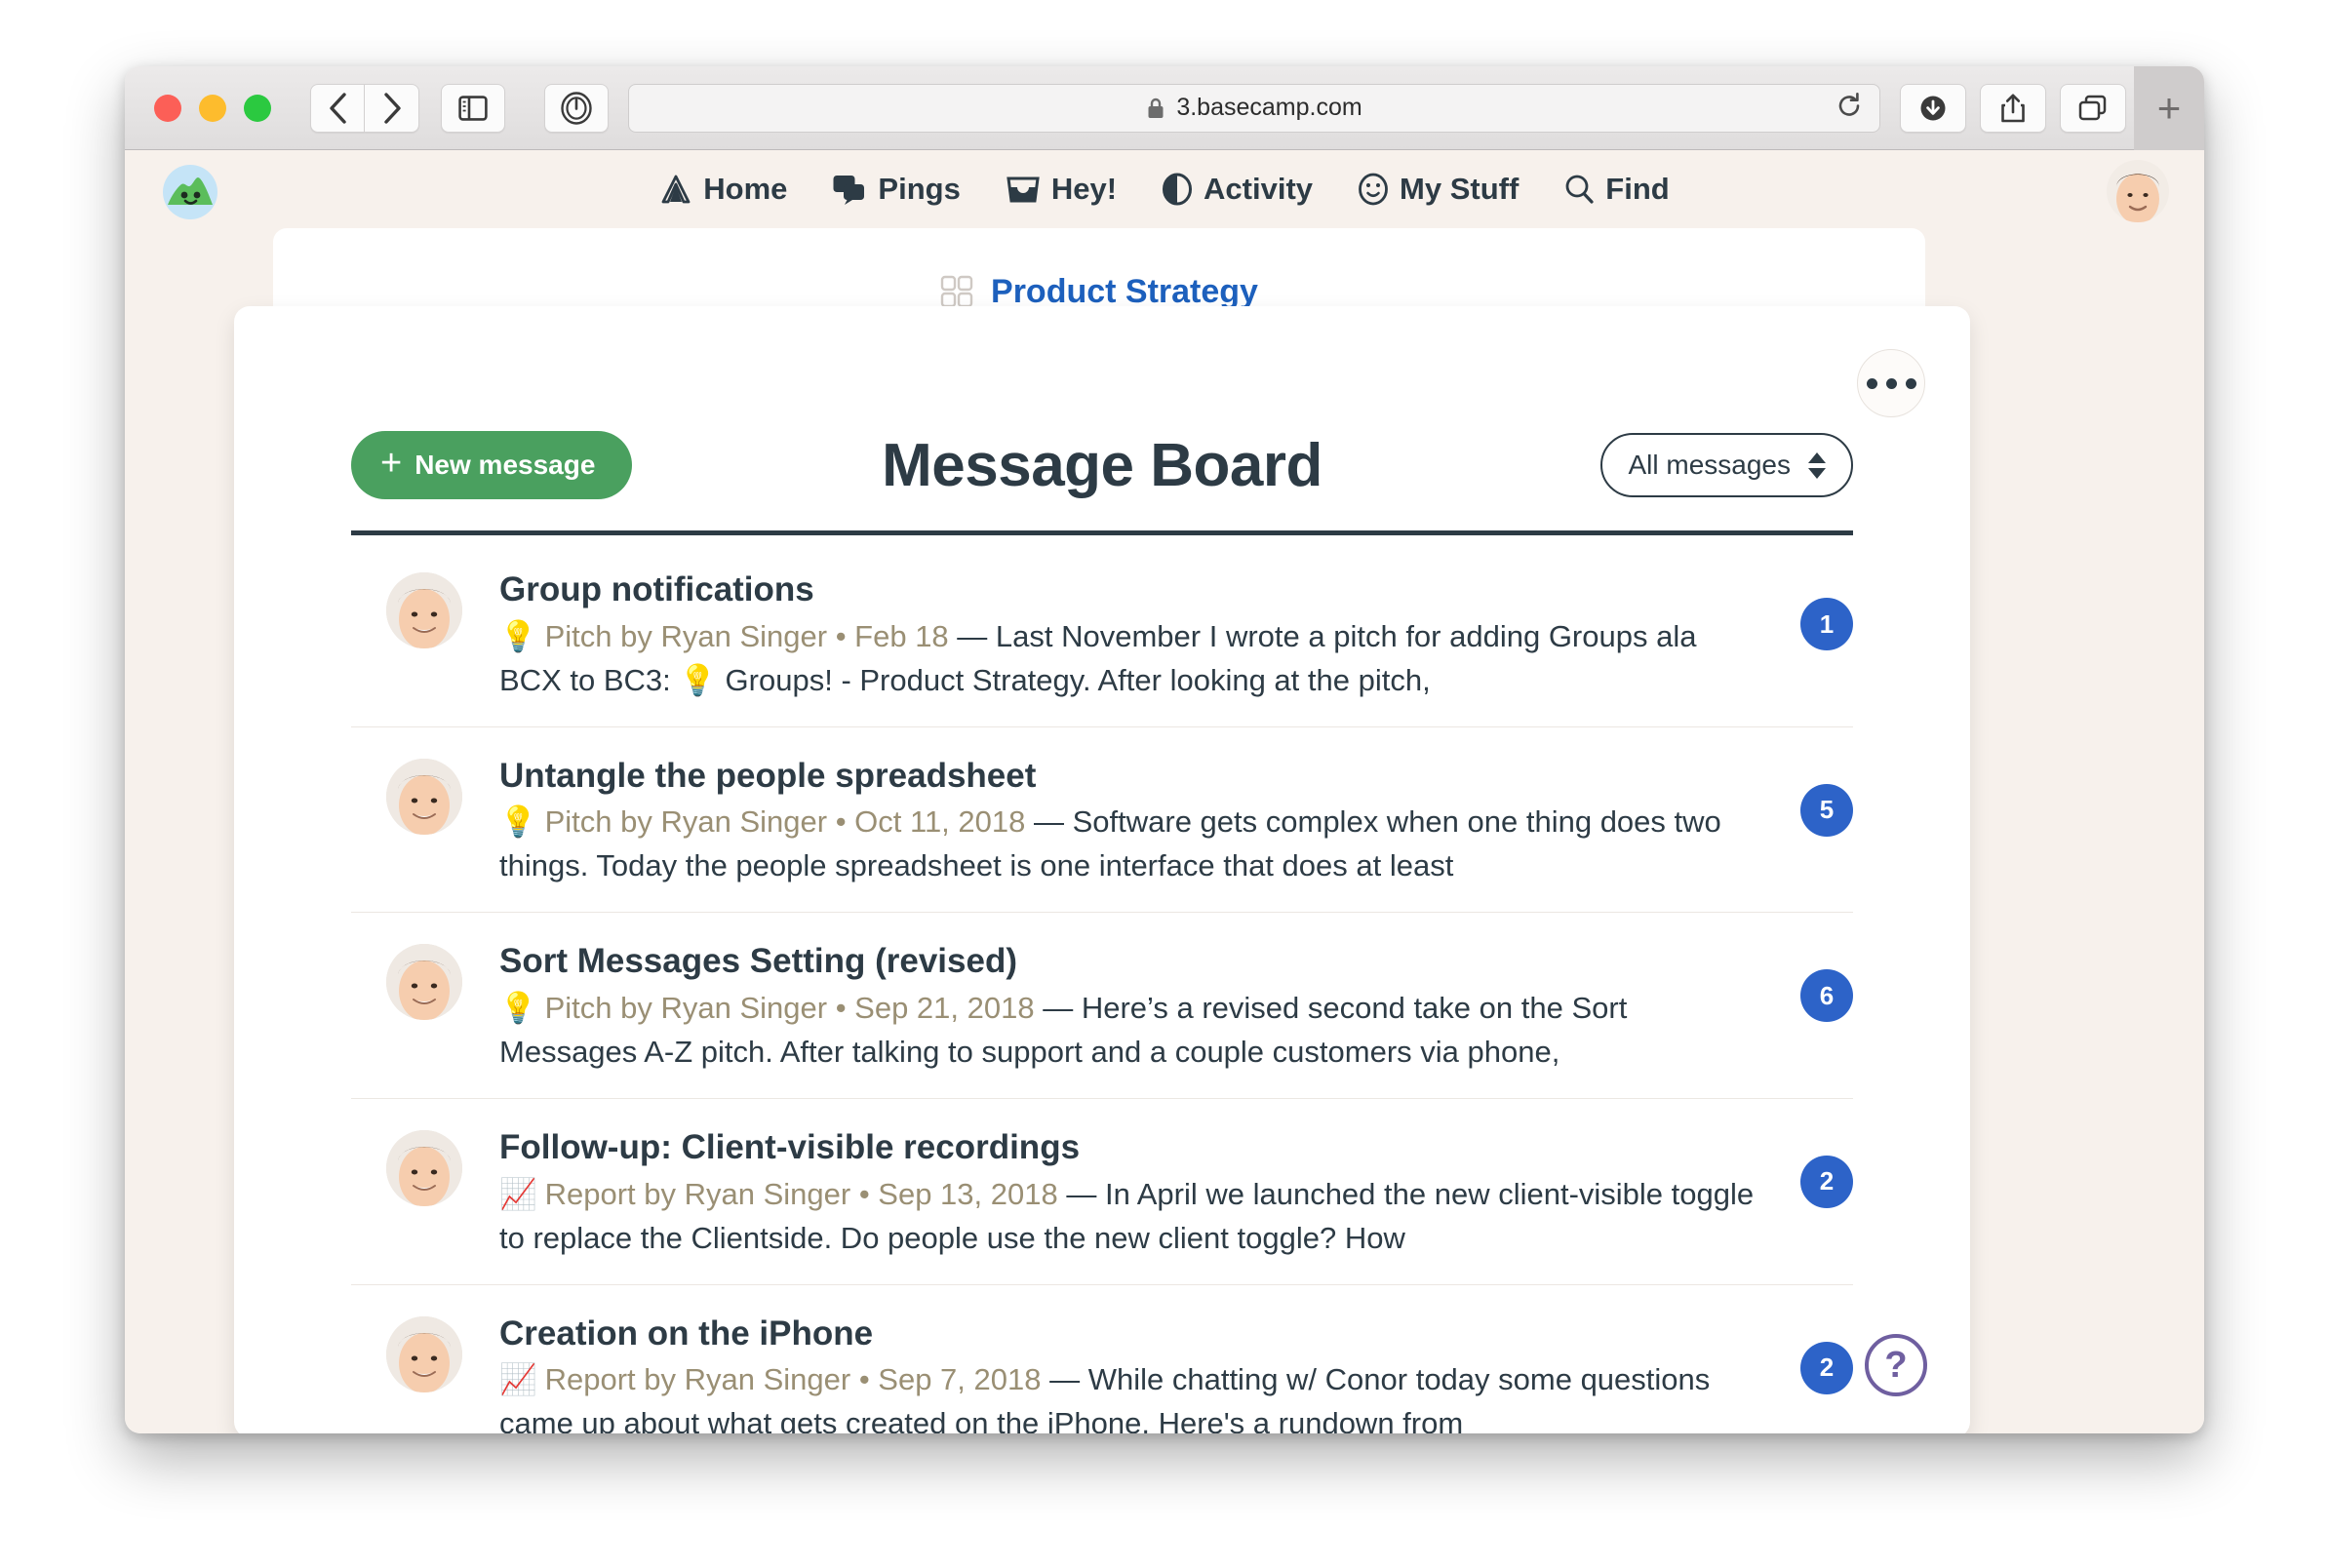 The height and width of the screenshot is (1568, 2329). What do you see at coordinates (1373, 189) in the screenshot?
I see `smiley-face-icon` at bounding box center [1373, 189].